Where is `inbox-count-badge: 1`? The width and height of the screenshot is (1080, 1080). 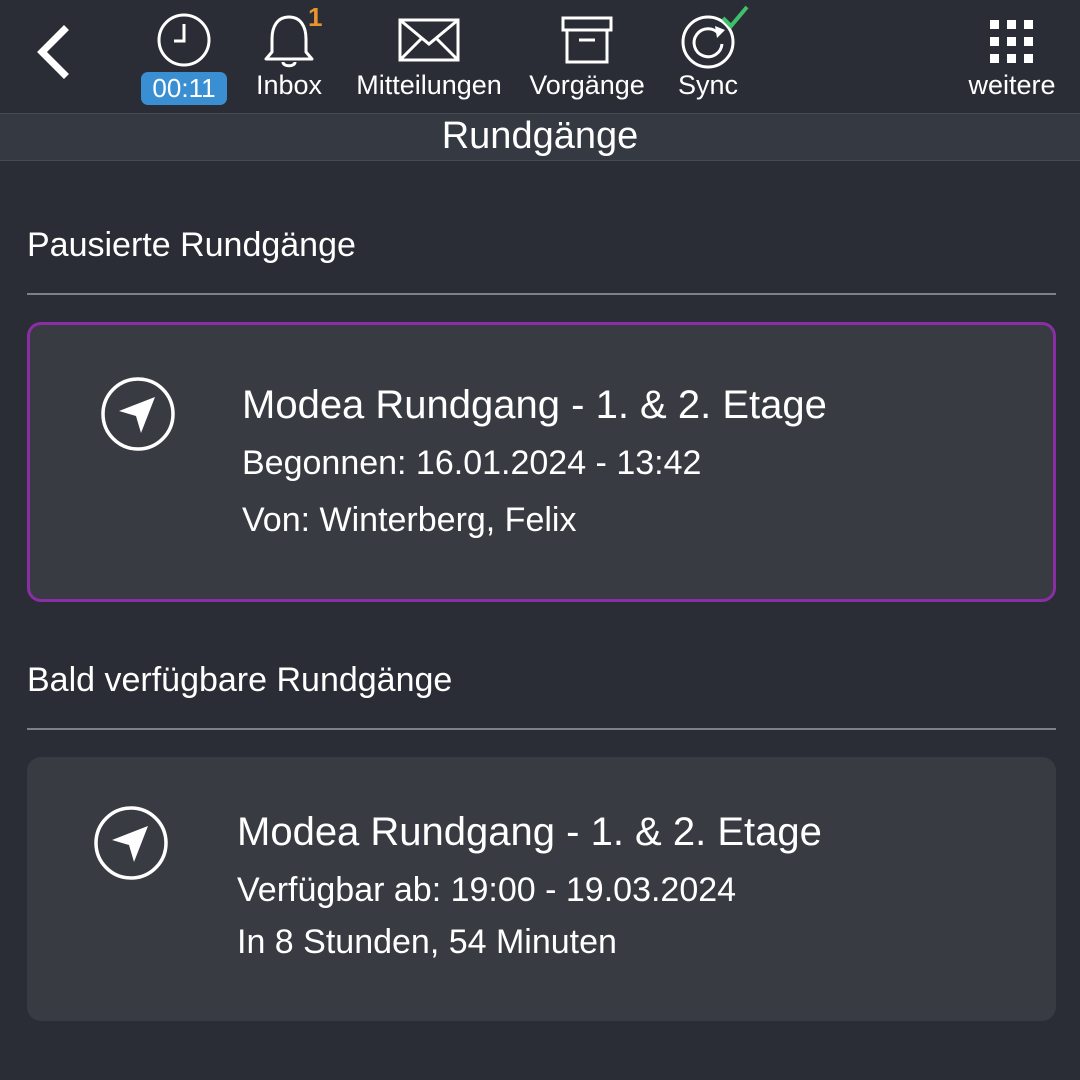 inbox-count-badge: 1 is located at coordinates (315, 17).